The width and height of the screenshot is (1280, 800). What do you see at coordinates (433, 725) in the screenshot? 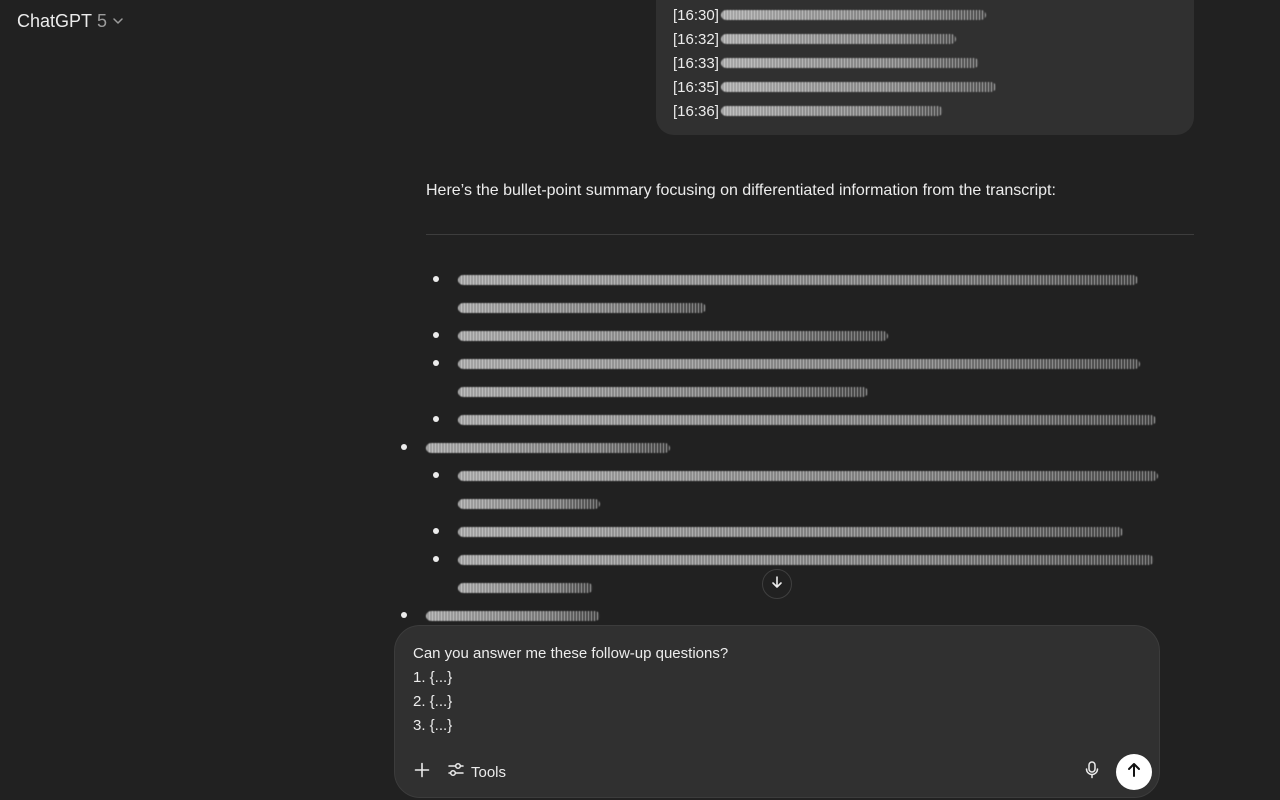
I see `composer-line: 3. {...}` at bounding box center [433, 725].